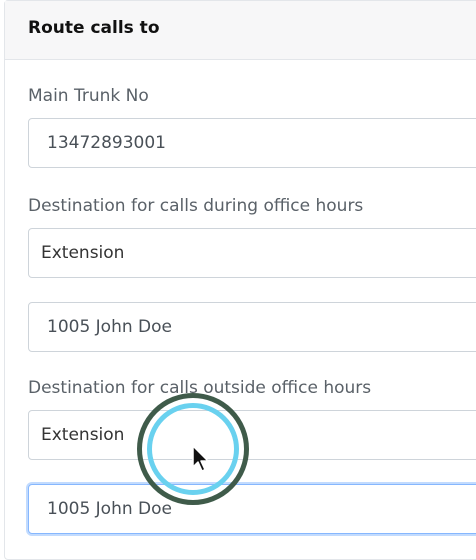 This screenshot has width=476, height=560. What do you see at coordinates (252, 327) in the screenshot?
I see `office-hours-target-field: 1005 John Doe` at bounding box center [252, 327].